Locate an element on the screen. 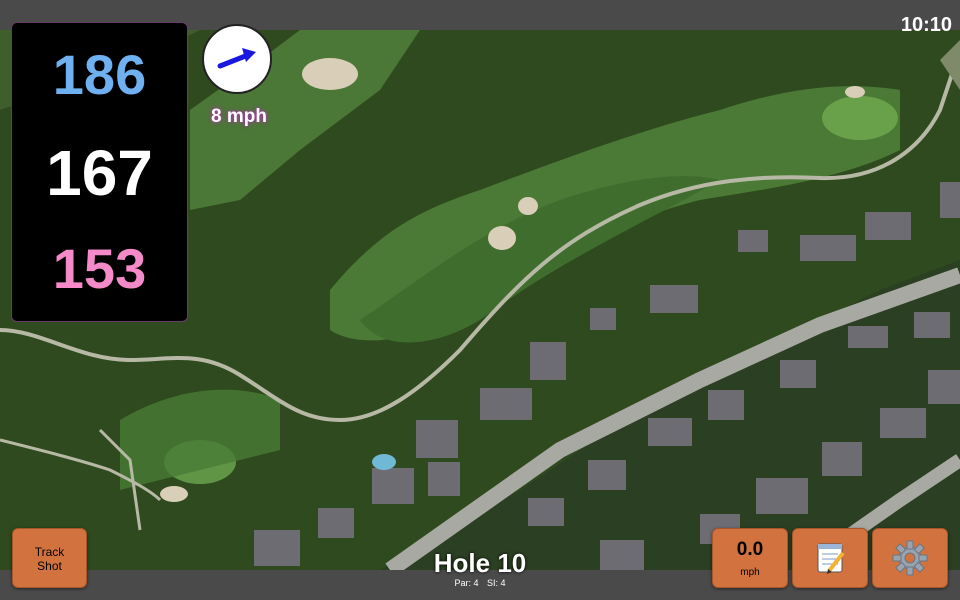 This screenshot has height=600, width=960. hole-si: SI: 4 is located at coordinates (496, 583).